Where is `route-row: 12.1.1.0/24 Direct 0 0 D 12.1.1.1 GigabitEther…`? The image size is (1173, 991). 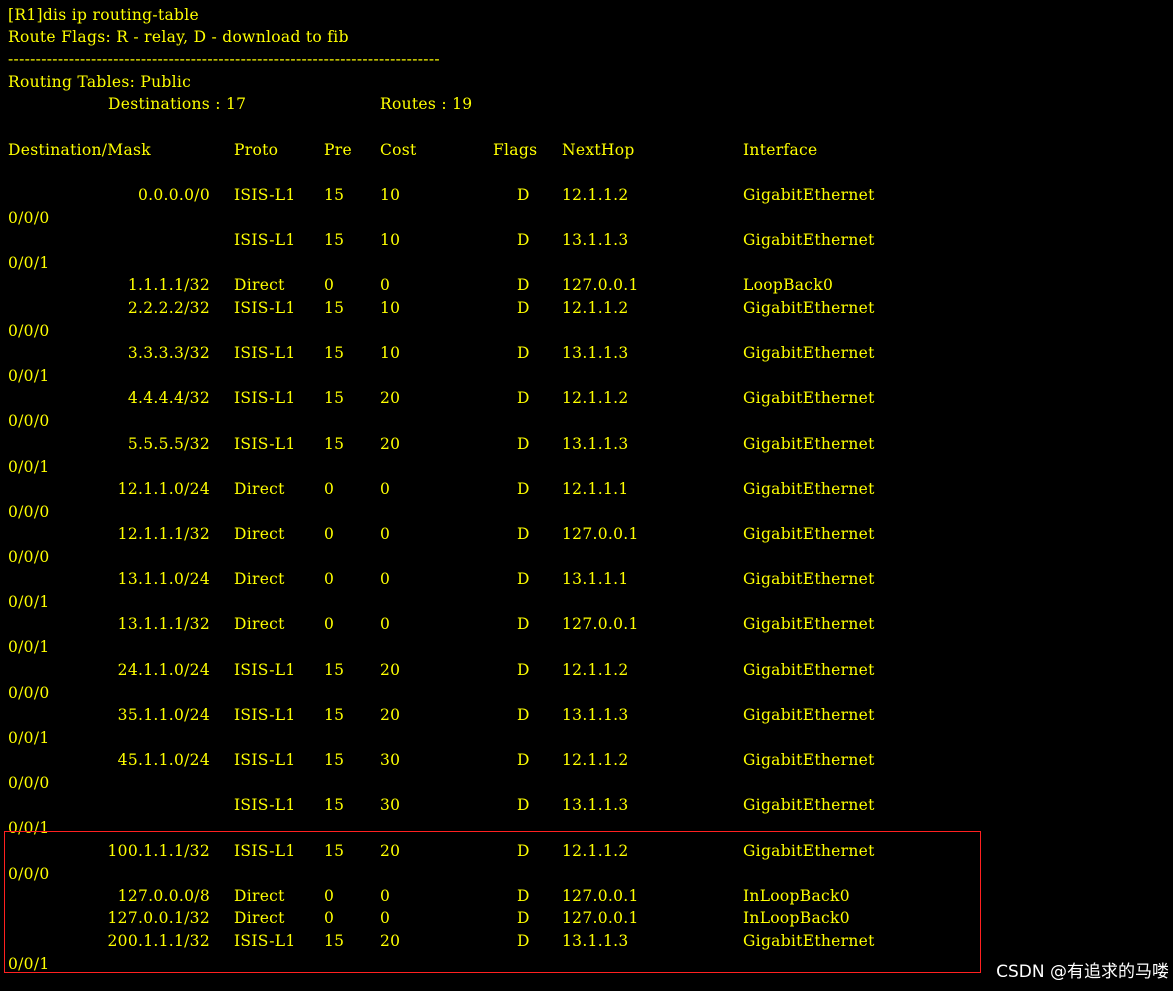 route-row: 12.1.1.0/24 Direct 0 0 D 12.1.1.1 GigabitEther… is located at coordinates (500, 489).